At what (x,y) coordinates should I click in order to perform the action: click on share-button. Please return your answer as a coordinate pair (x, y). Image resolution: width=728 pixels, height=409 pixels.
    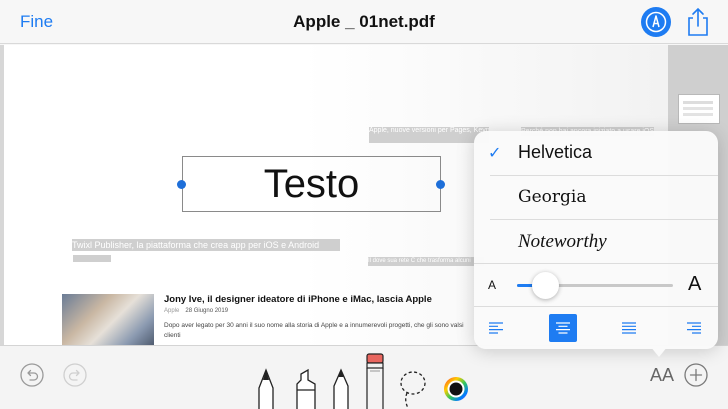
    Looking at the image, I should click on (698, 22).